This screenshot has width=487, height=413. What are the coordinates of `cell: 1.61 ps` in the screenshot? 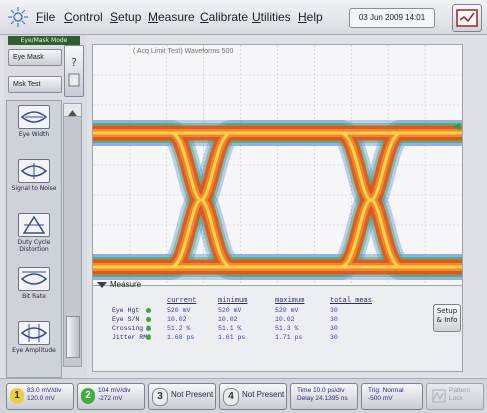 It's located at (232, 337).